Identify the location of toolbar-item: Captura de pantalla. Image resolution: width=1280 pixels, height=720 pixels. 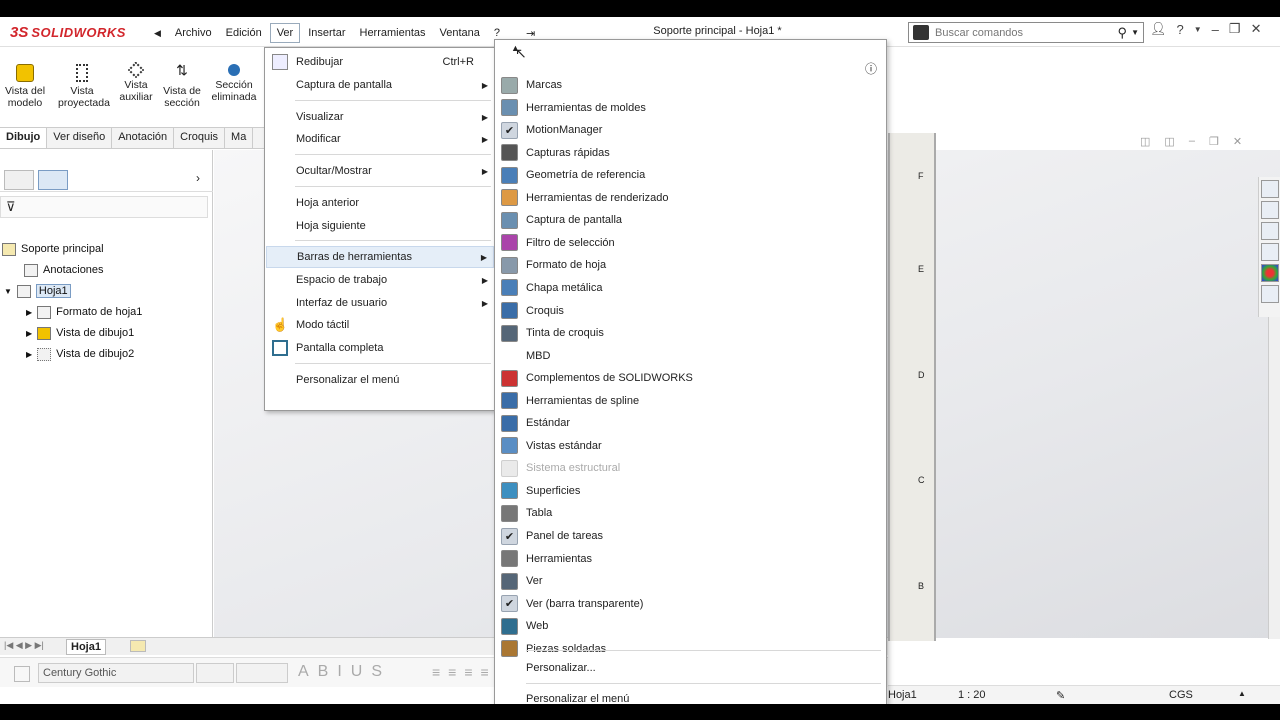
(690, 220).